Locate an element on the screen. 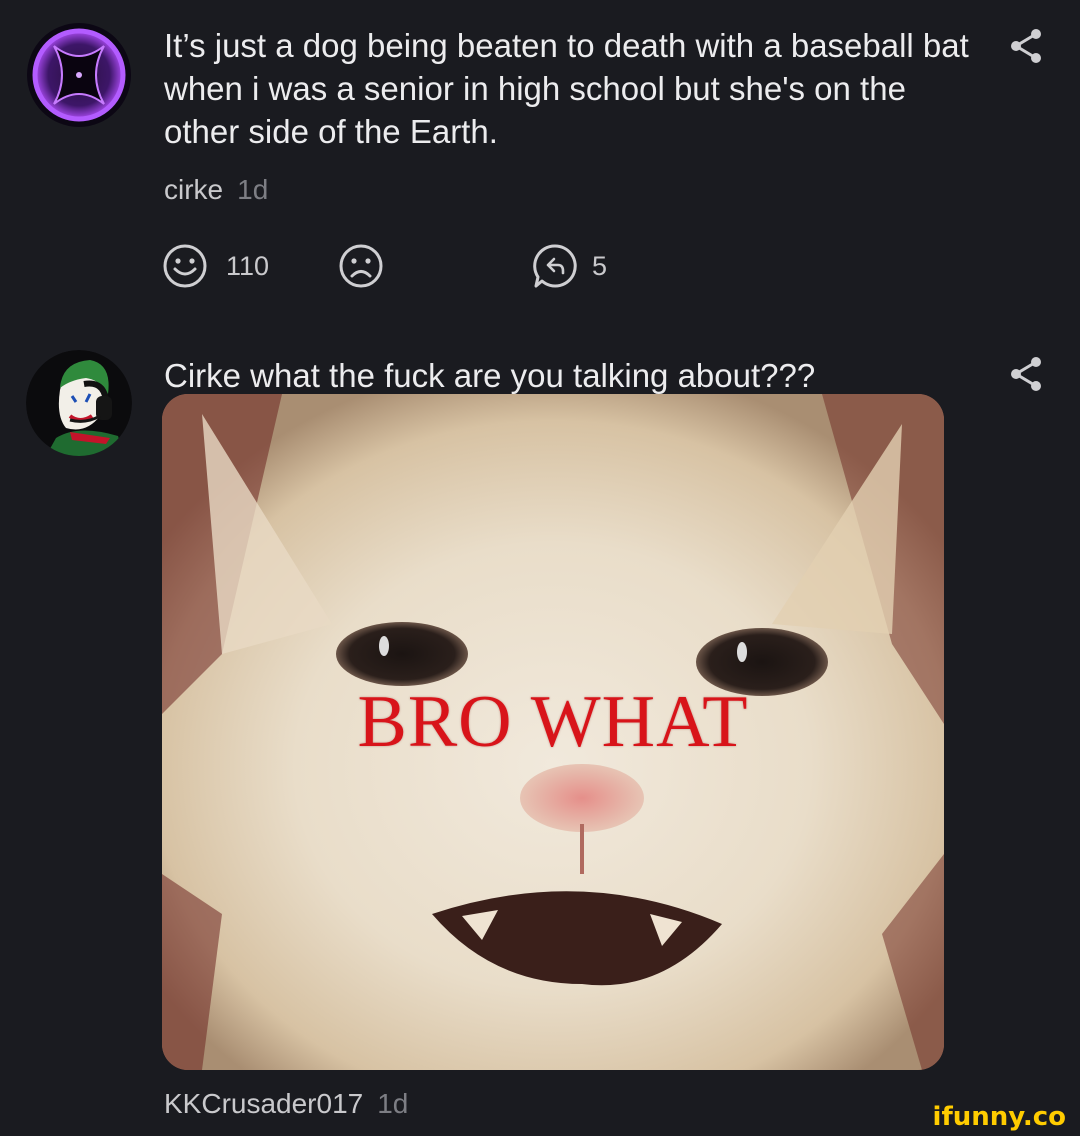 This screenshot has height=1136, width=1080. reply-icon is located at coordinates (555, 266).